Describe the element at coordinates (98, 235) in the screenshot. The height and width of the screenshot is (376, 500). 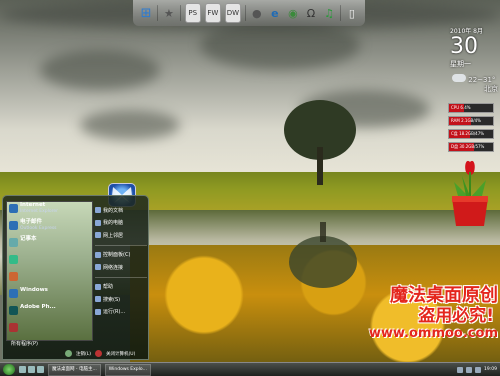
I see `network-icon` at that location.